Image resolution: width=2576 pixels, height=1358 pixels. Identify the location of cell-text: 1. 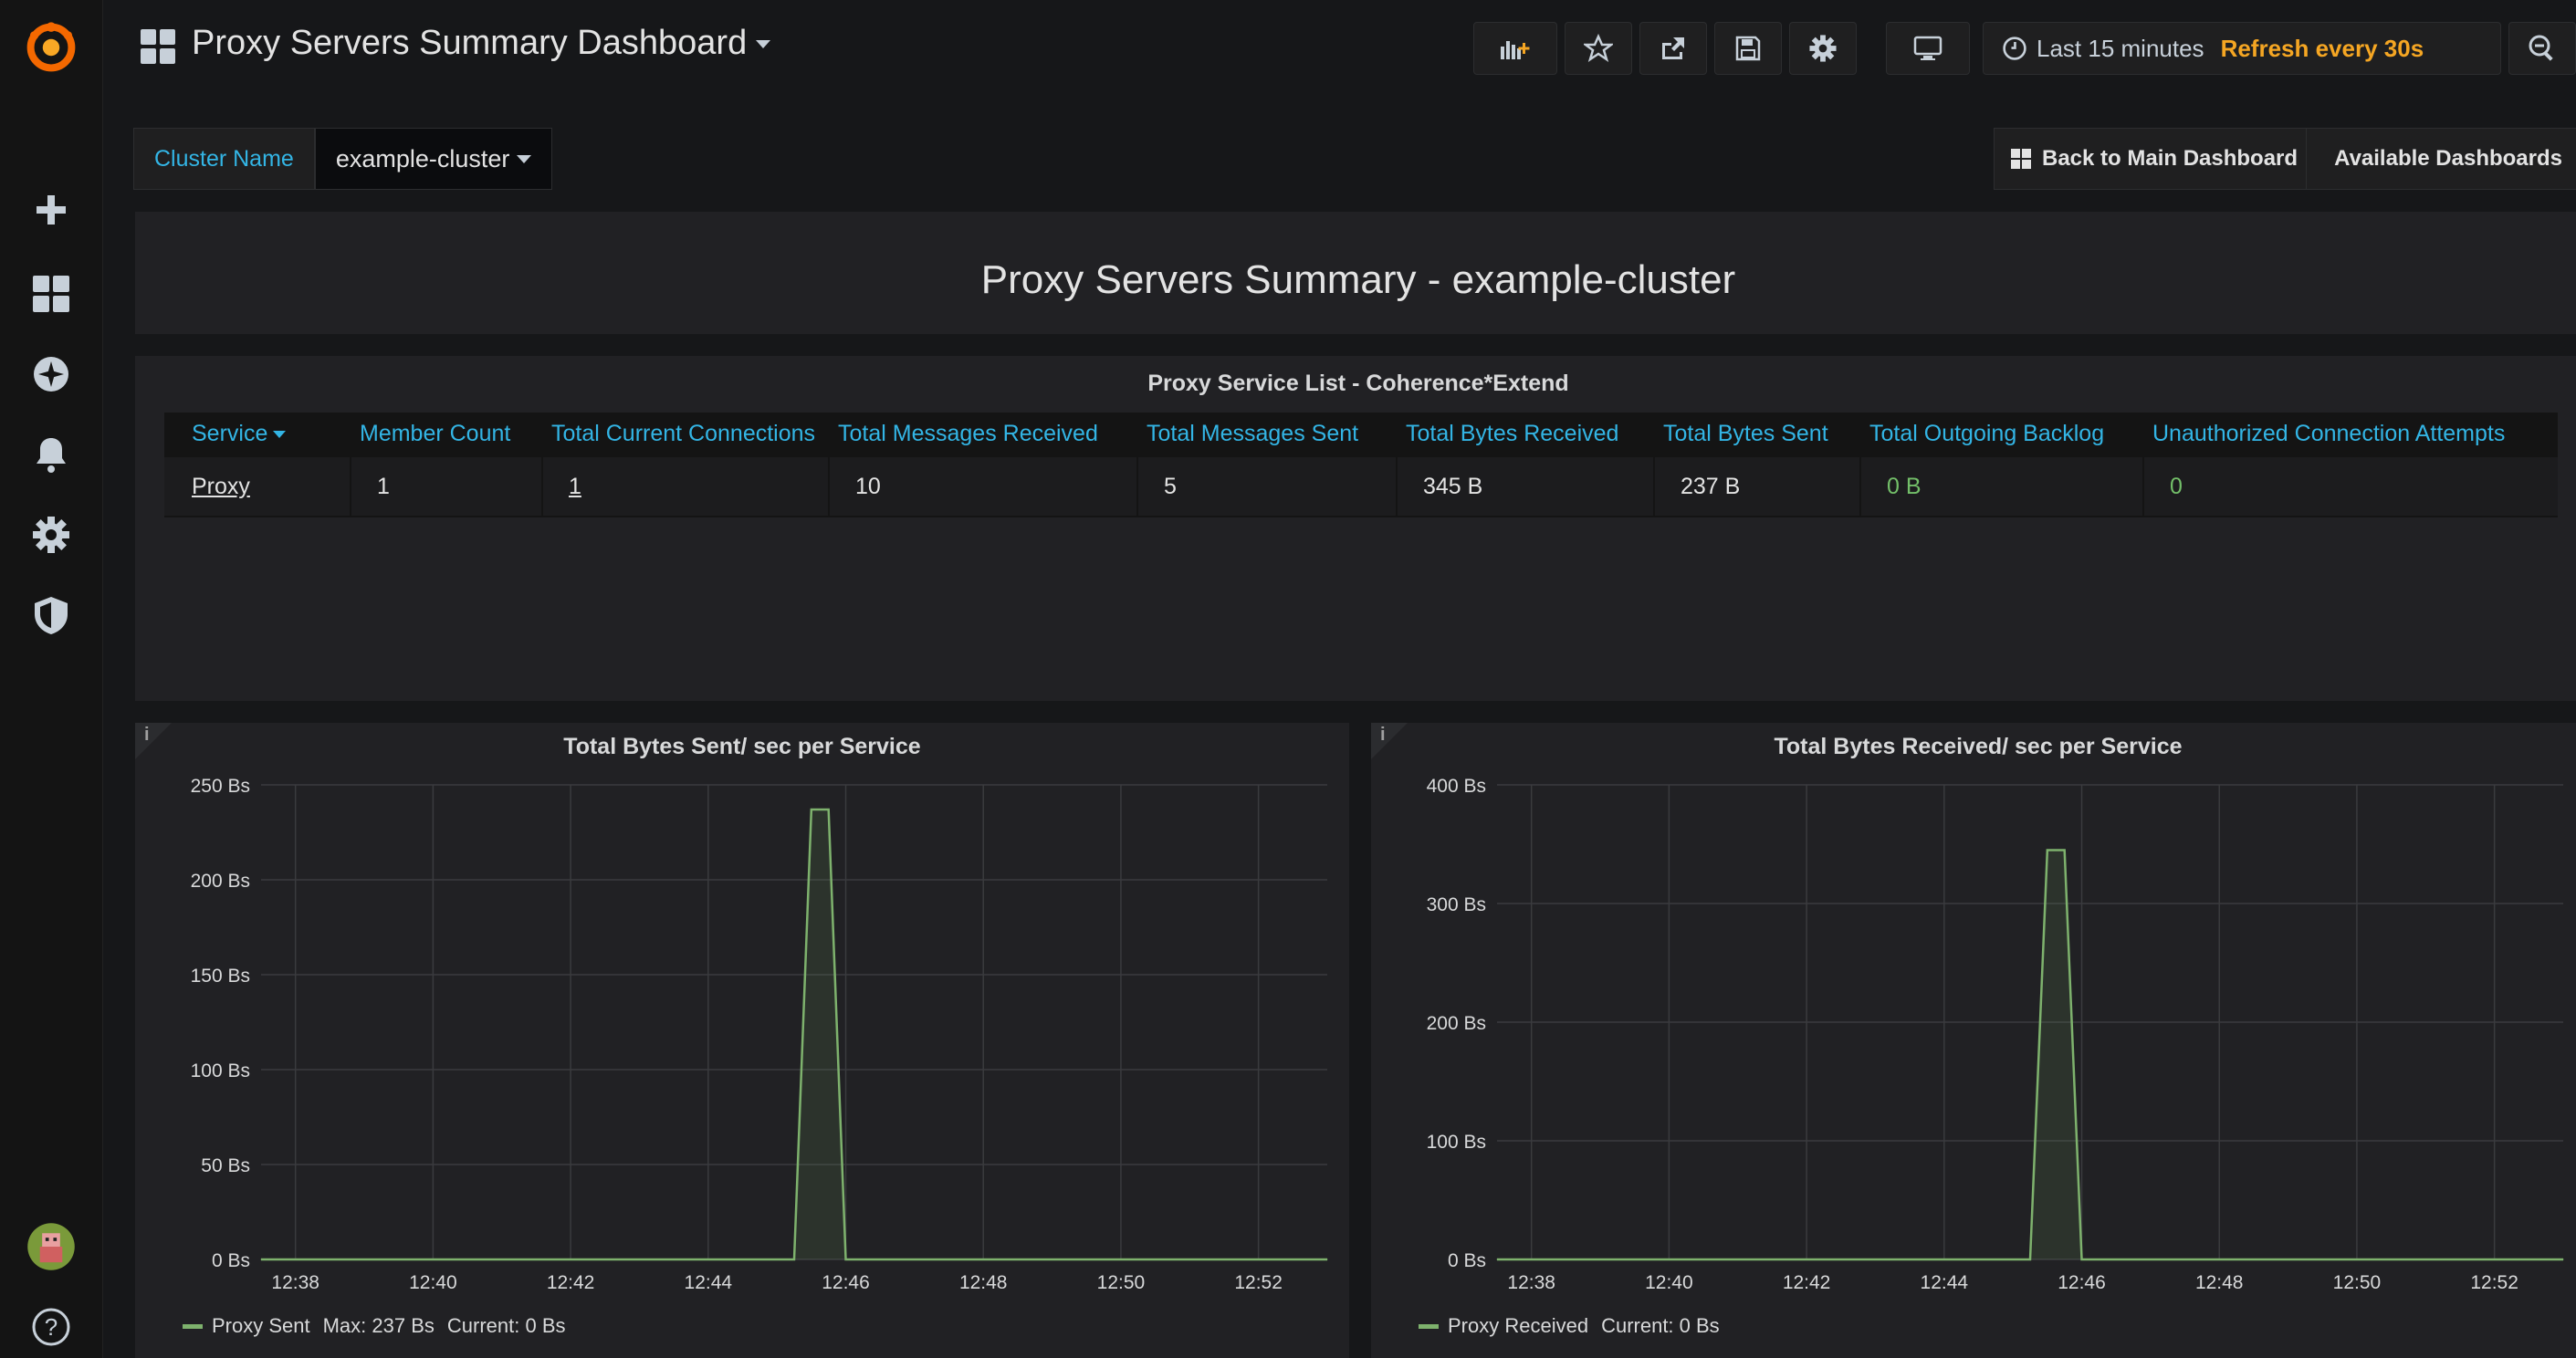
(575, 486).